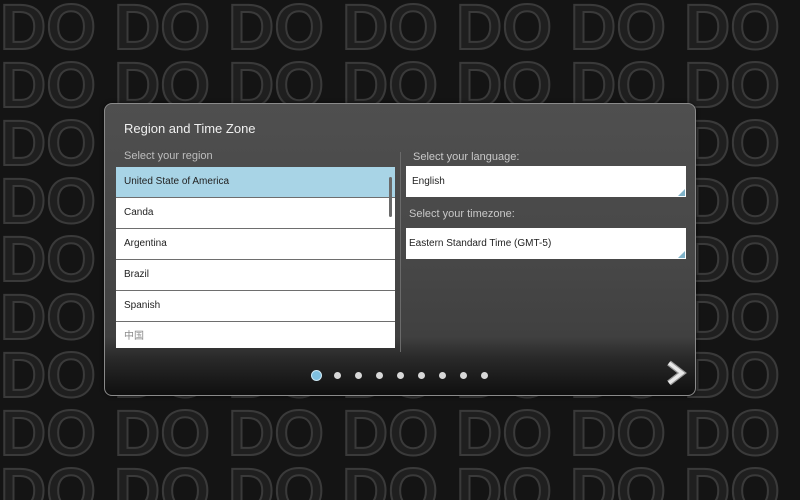 This screenshot has width=800, height=500. I want to click on timezone-value: Eastern Standard Time (GMT-5), so click(480, 243).